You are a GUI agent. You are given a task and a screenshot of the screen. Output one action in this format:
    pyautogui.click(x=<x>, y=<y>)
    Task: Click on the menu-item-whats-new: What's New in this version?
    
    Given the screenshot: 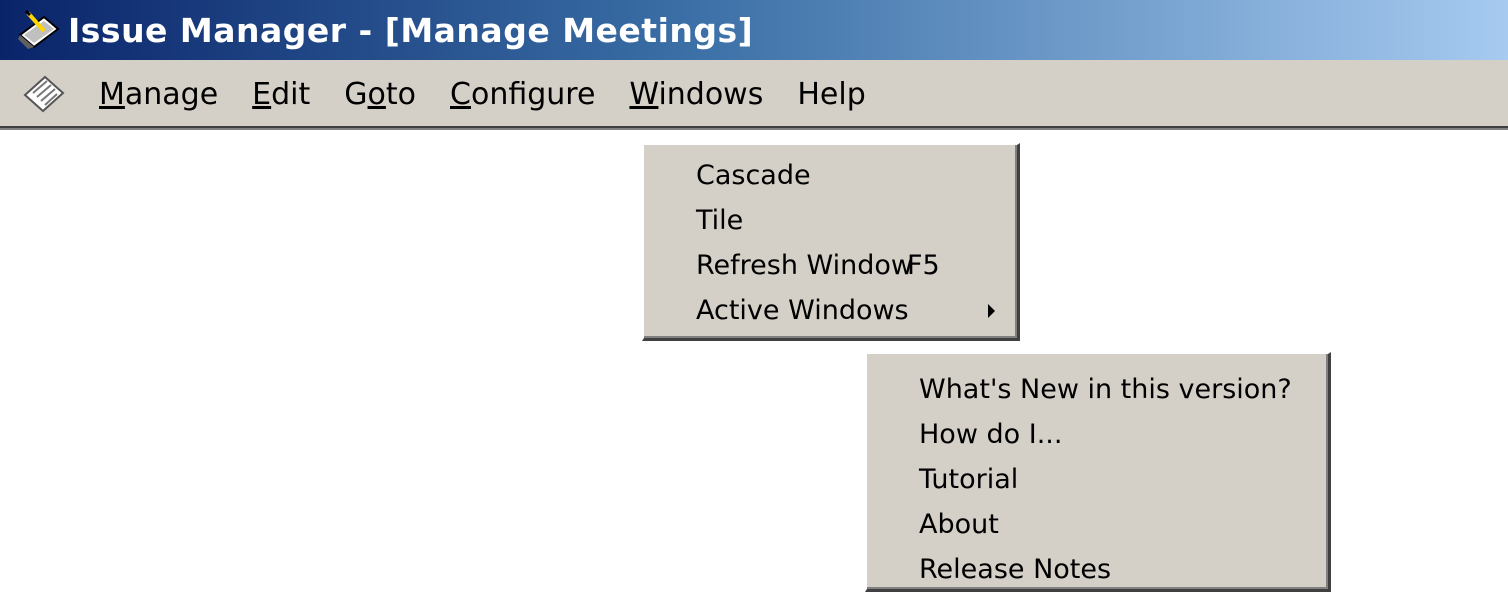 What is the action you would take?
    pyautogui.click(x=1097, y=389)
    